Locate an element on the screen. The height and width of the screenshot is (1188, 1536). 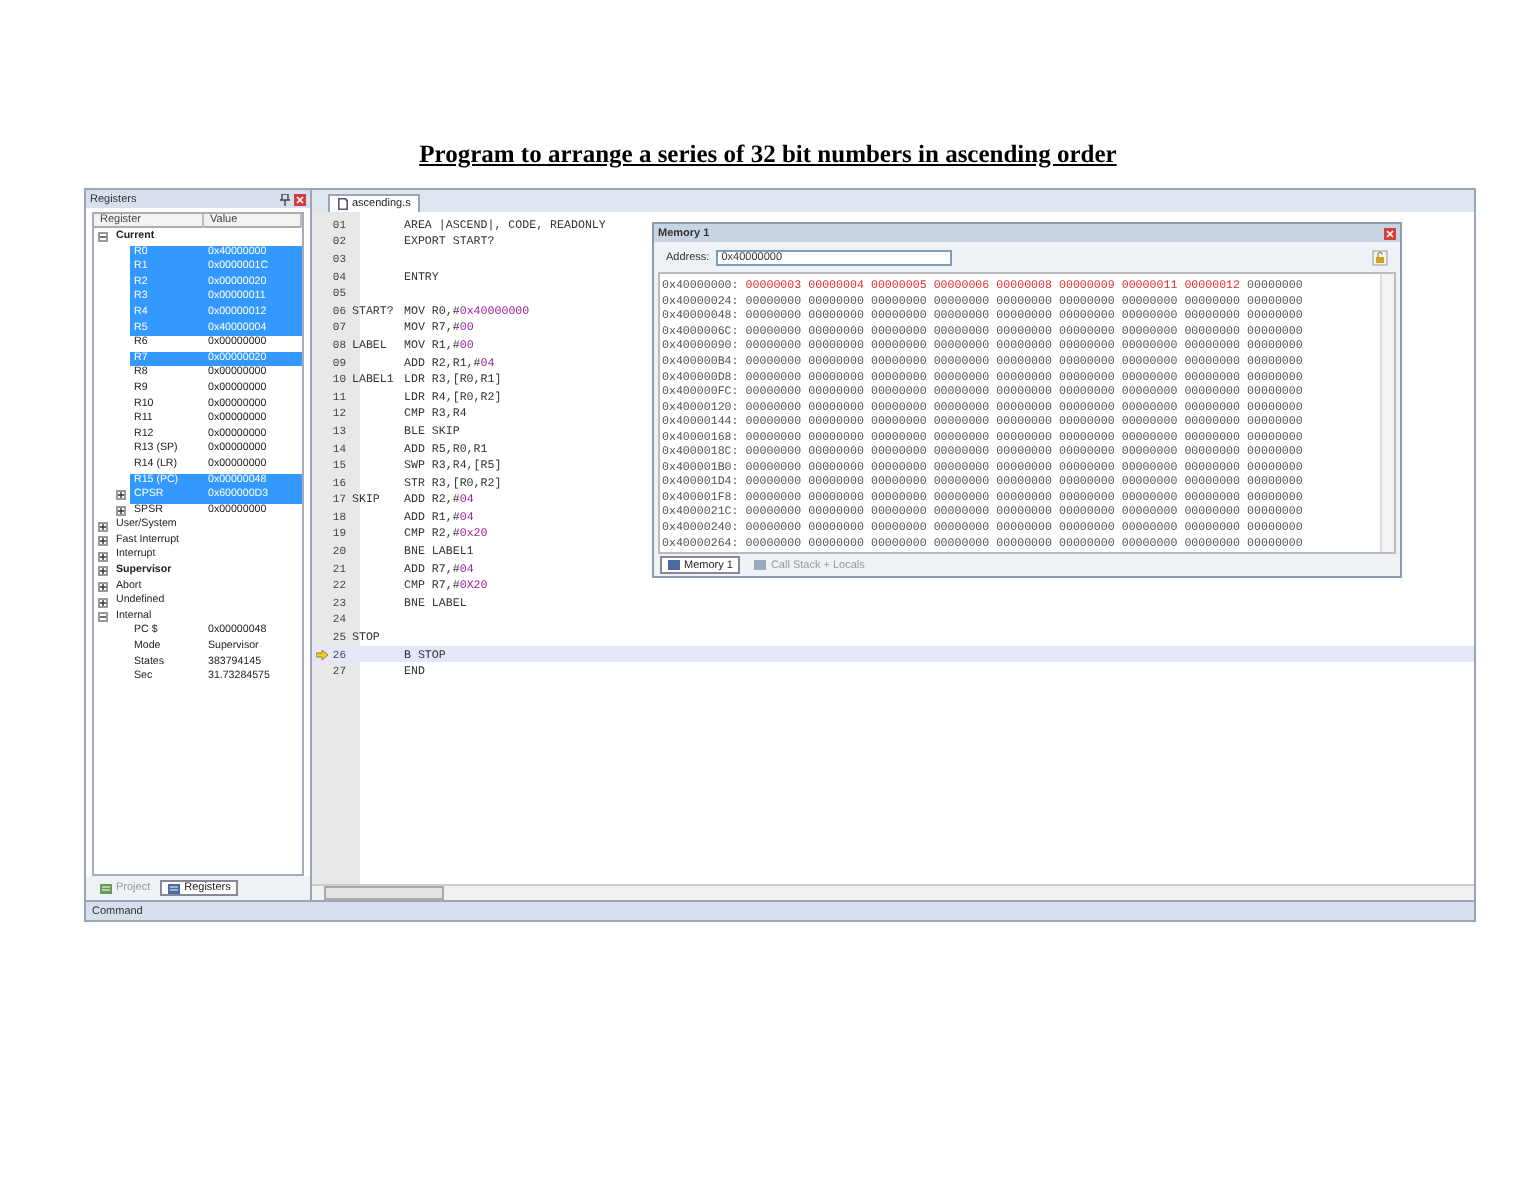
page-title: Program to arrange a series of 32 bit numbers in ascending order is located at coordinates (768, 155).